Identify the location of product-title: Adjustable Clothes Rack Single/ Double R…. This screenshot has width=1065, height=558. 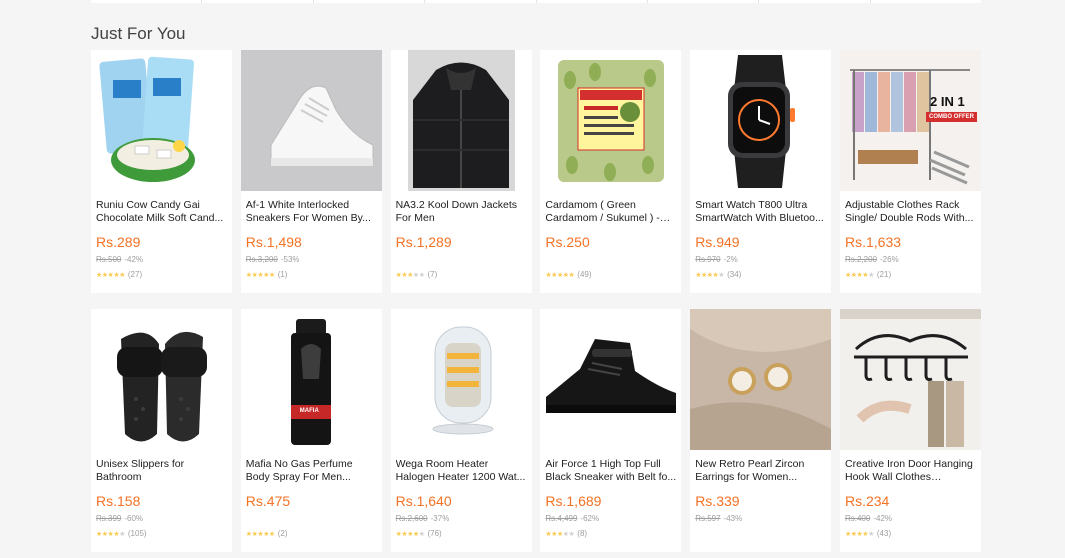
(909, 211).